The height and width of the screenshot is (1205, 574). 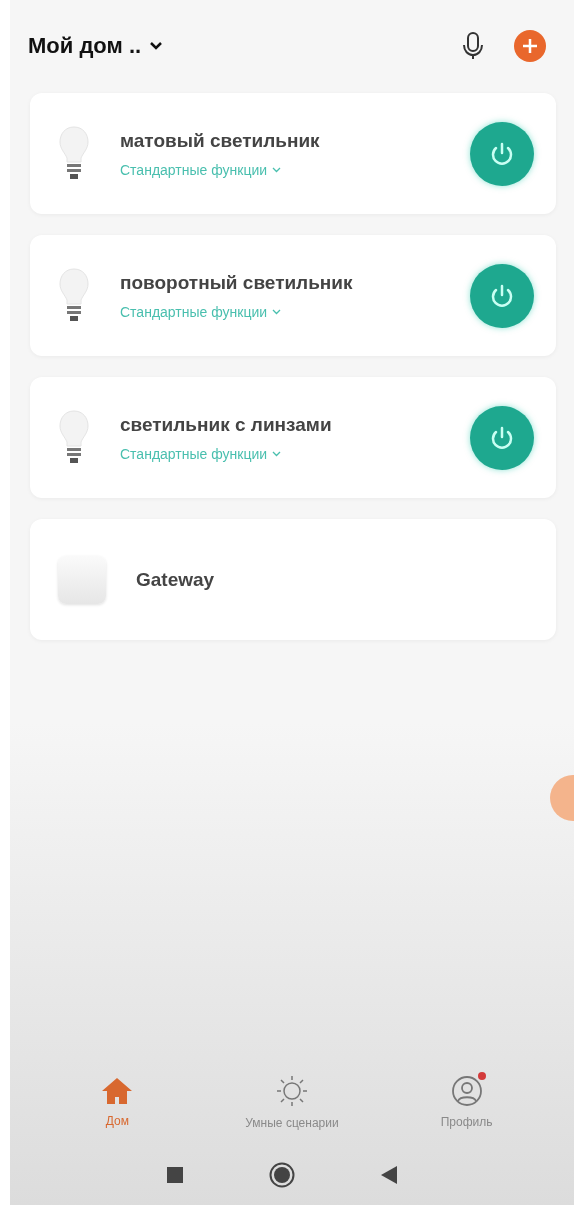 I want to click on device-name: Gateway, so click(x=176, y=579).